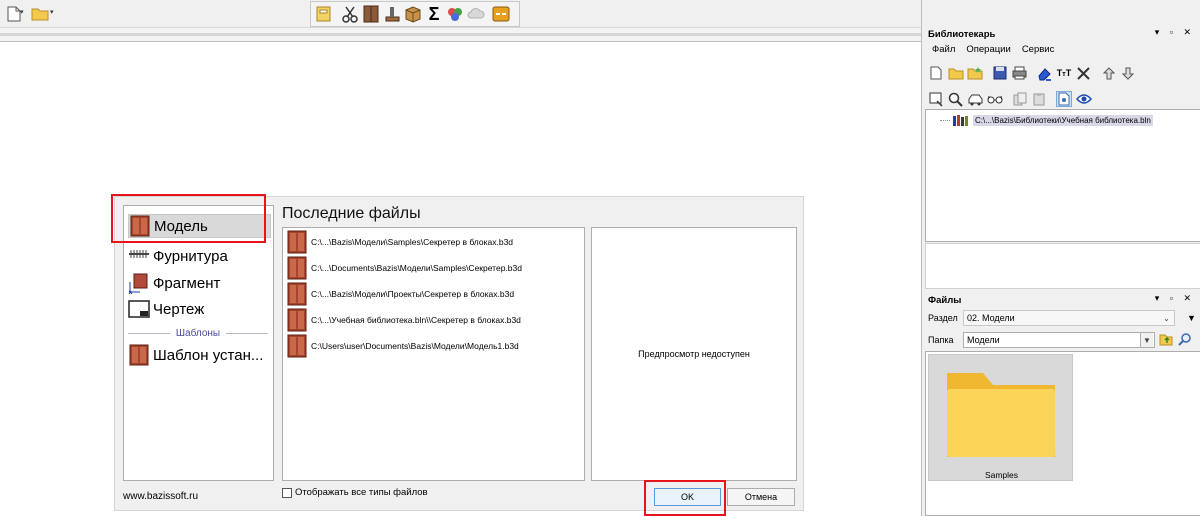 The width and height of the screenshot is (1200, 516). Describe the element at coordinates (685, 498) in the screenshot. I see `highlight-frame-ok` at that location.